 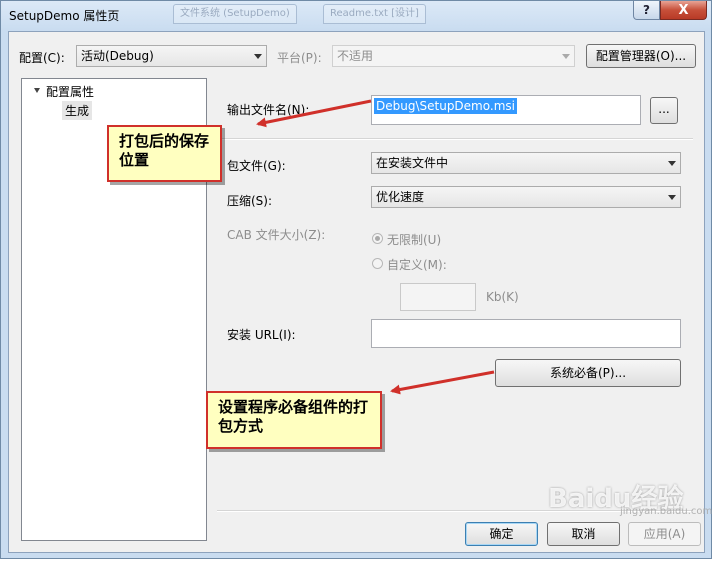 What do you see at coordinates (666, 511) in the screenshot?
I see `watermark-url: jingyan.baidu.com` at bounding box center [666, 511].